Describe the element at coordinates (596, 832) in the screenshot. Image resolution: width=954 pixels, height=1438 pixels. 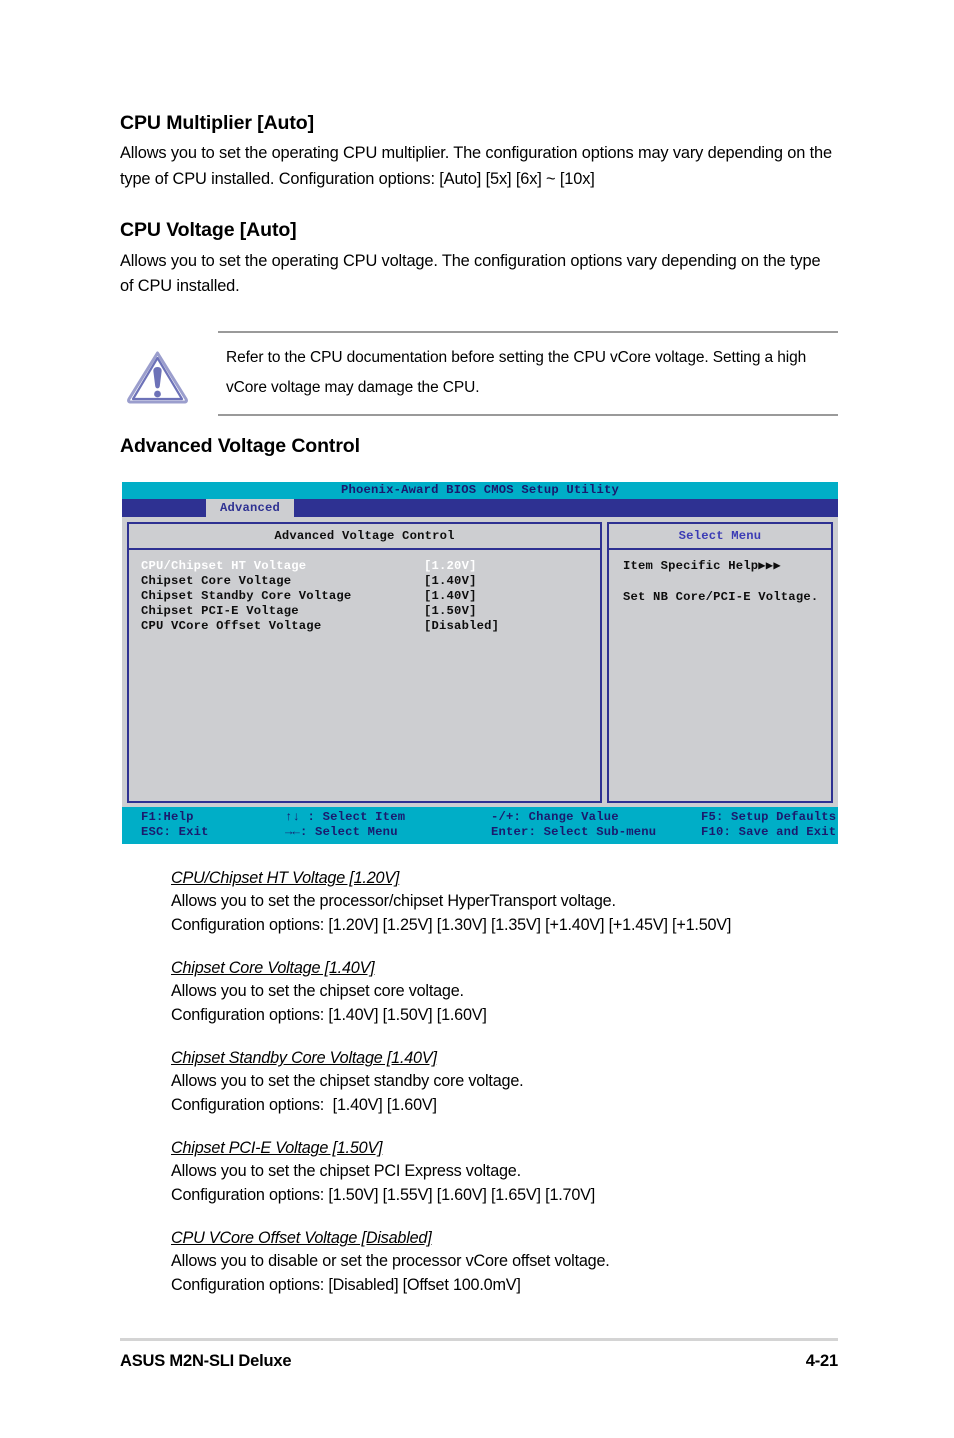
I see `key-enter-submenu: Enter: Select Sub-menu` at that location.